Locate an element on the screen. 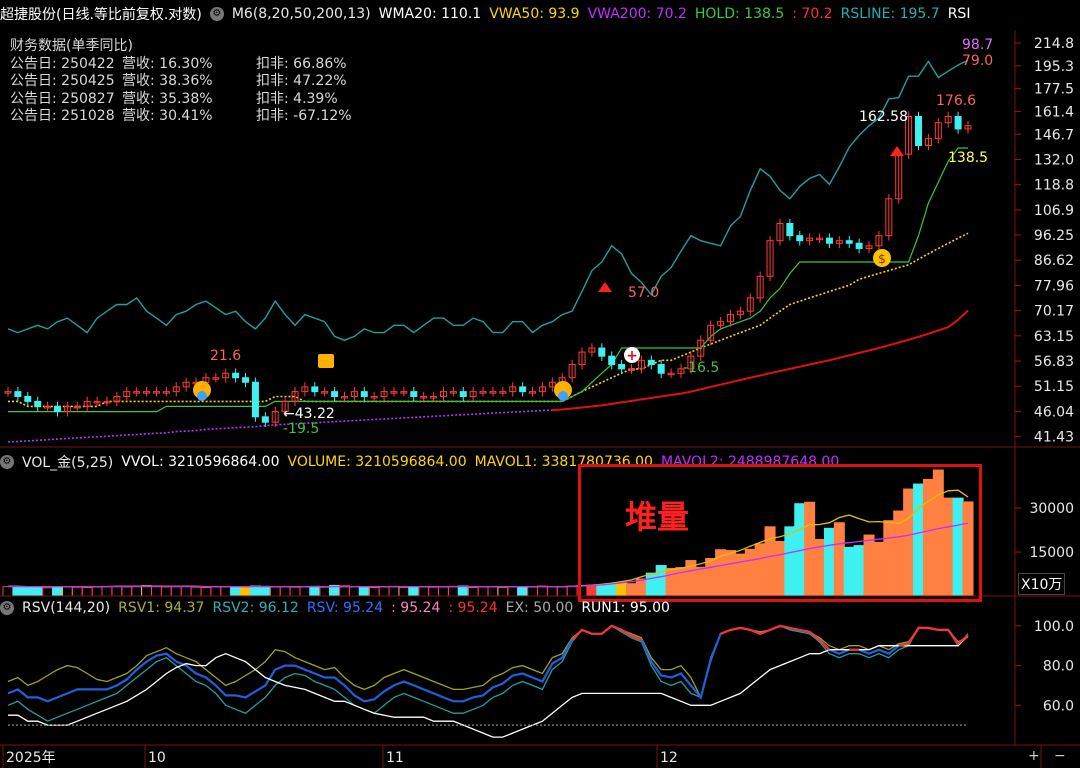 This screenshot has width=1080, height=768. rsv-name: RSV(144,20) is located at coordinates (66, 608).